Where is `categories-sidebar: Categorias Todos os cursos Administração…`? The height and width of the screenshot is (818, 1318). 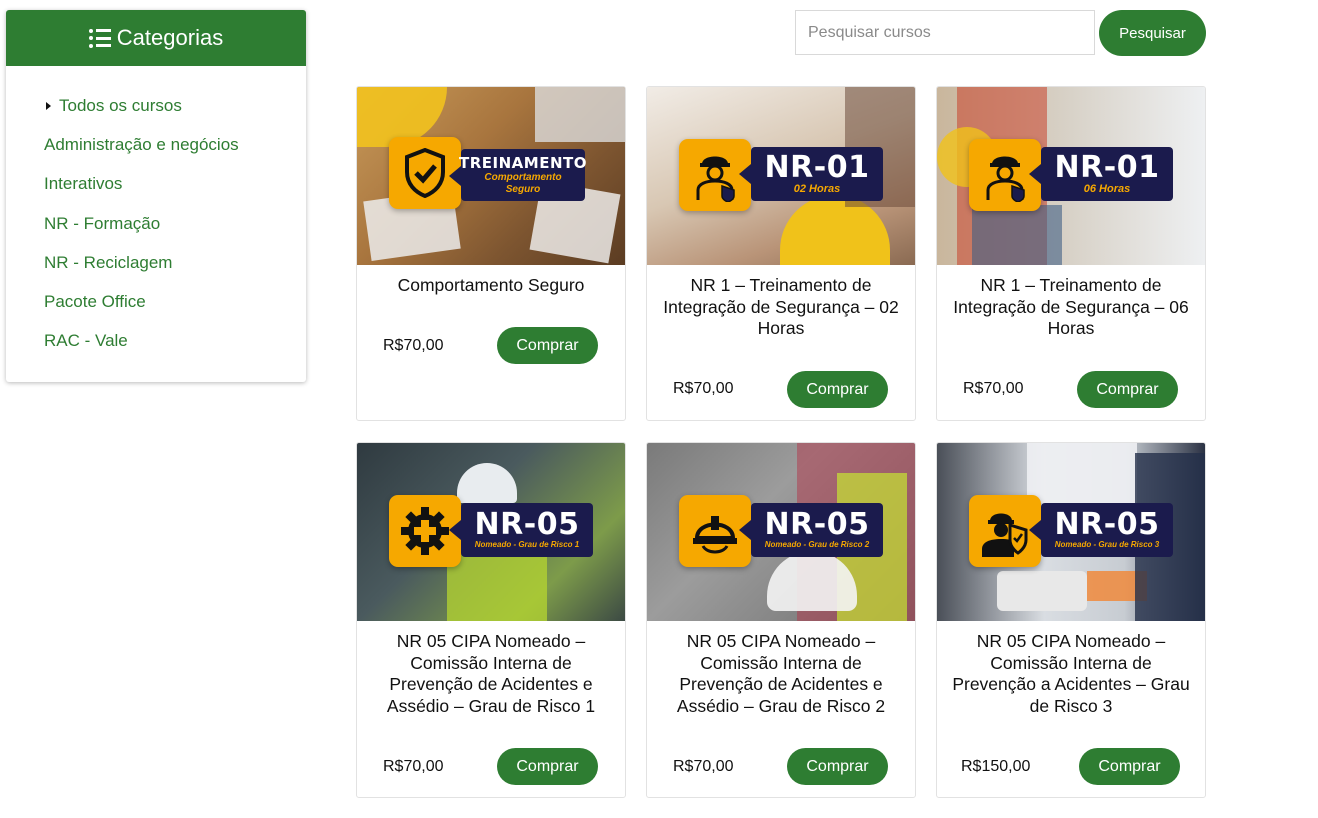 categories-sidebar: Categorias Todos os cursos Administração… is located at coordinates (156, 196).